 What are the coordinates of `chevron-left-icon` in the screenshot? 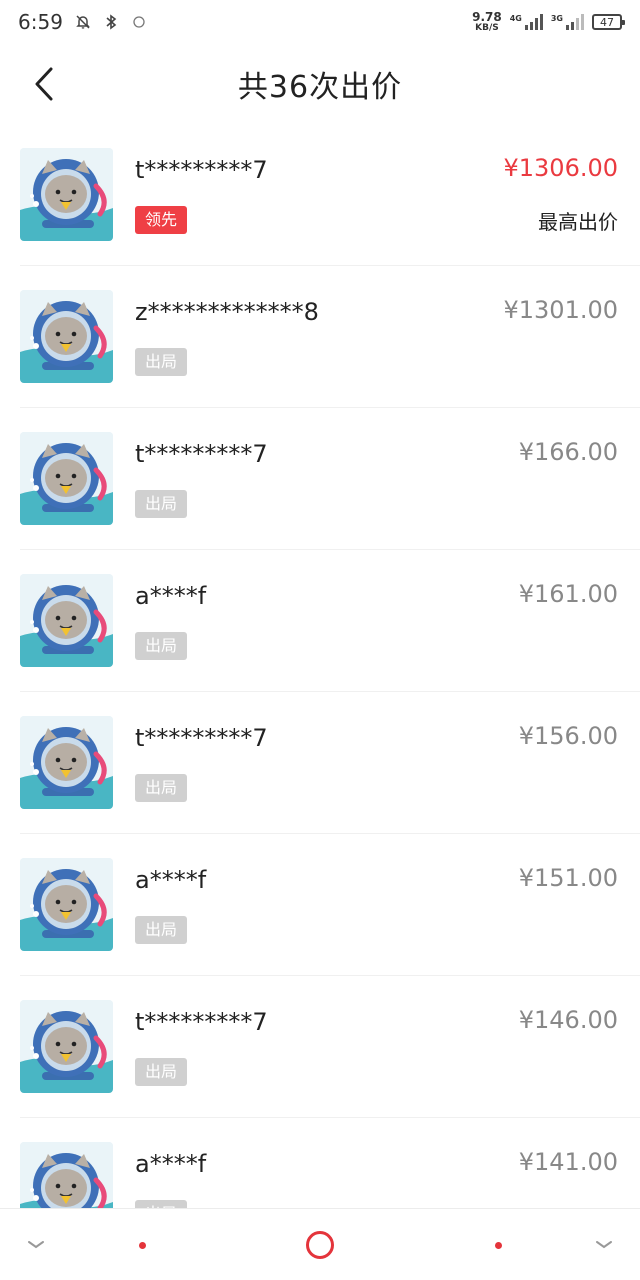 It's located at (44, 84).